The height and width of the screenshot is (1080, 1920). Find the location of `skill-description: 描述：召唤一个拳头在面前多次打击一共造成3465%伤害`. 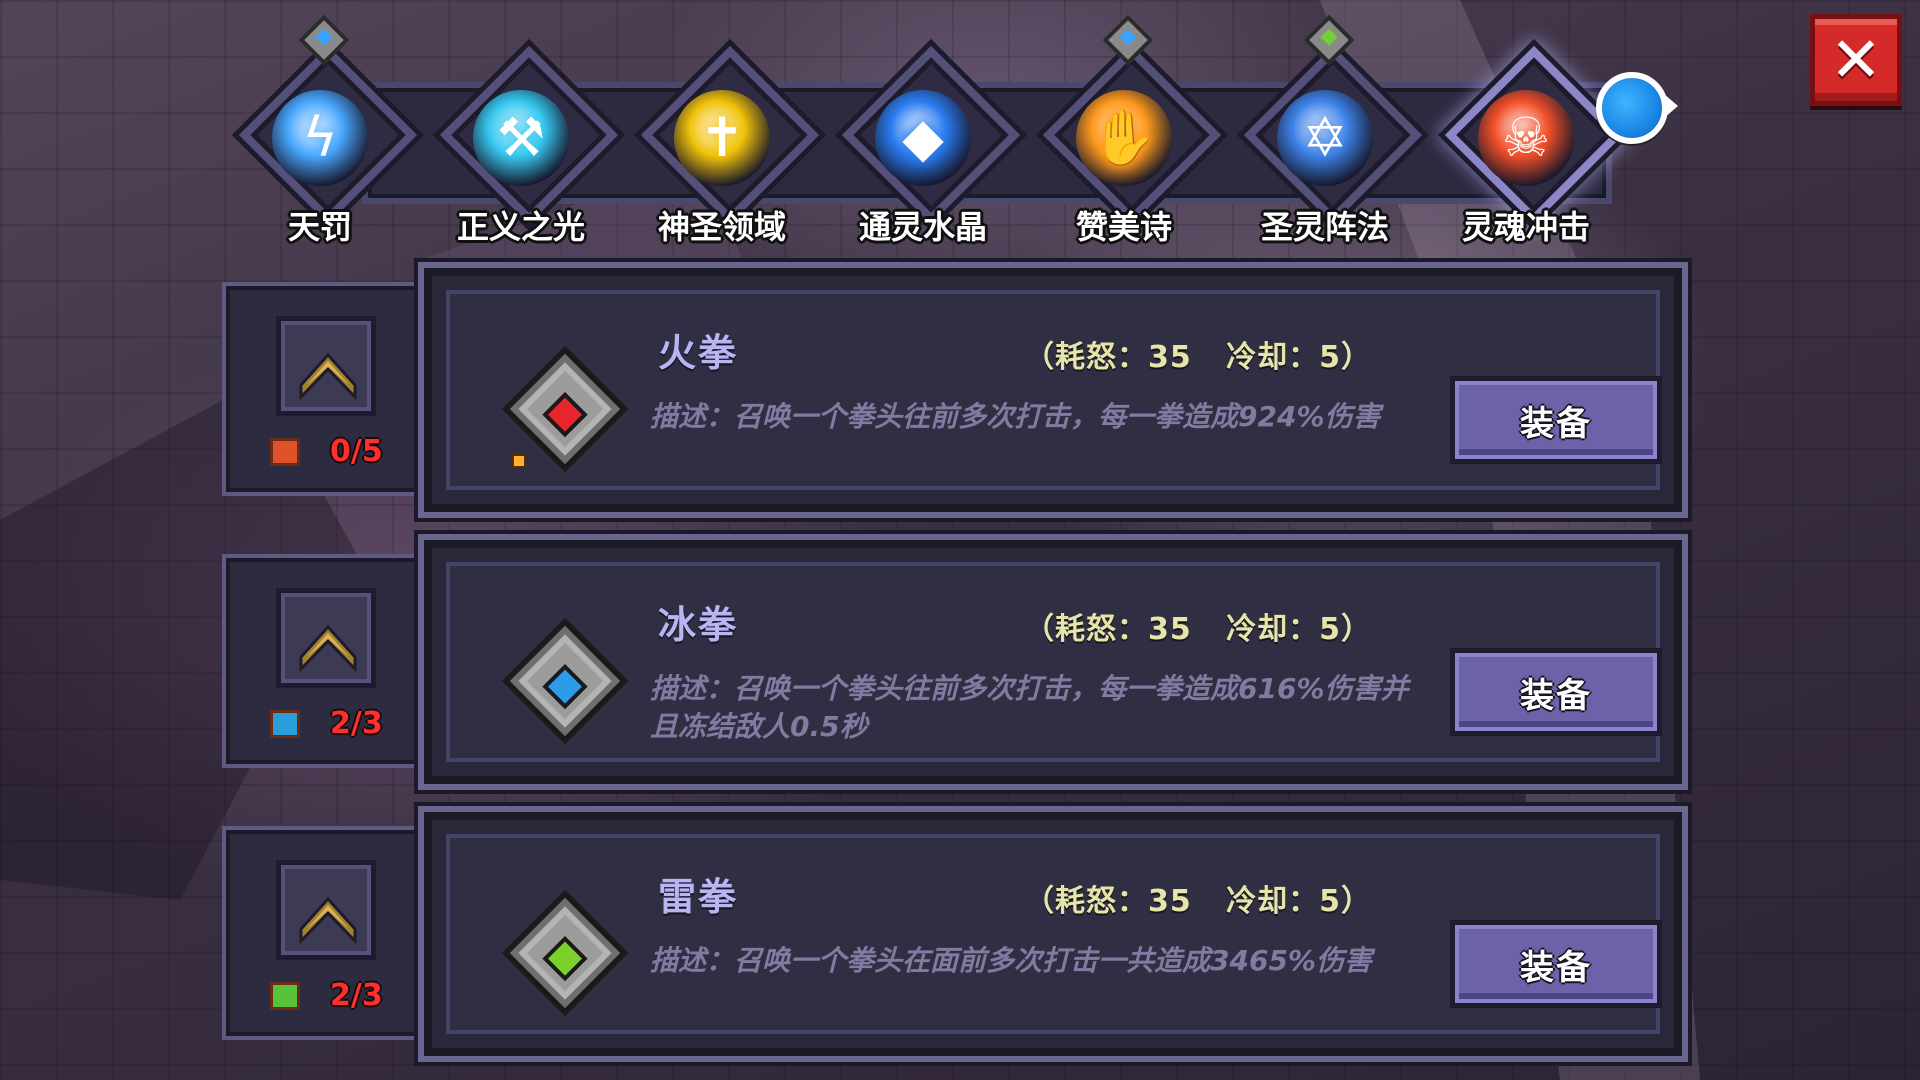

skill-description: 描述：召唤一个拳头在面前多次打击一共造成3465%伤害 is located at coordinates (1011, 960).